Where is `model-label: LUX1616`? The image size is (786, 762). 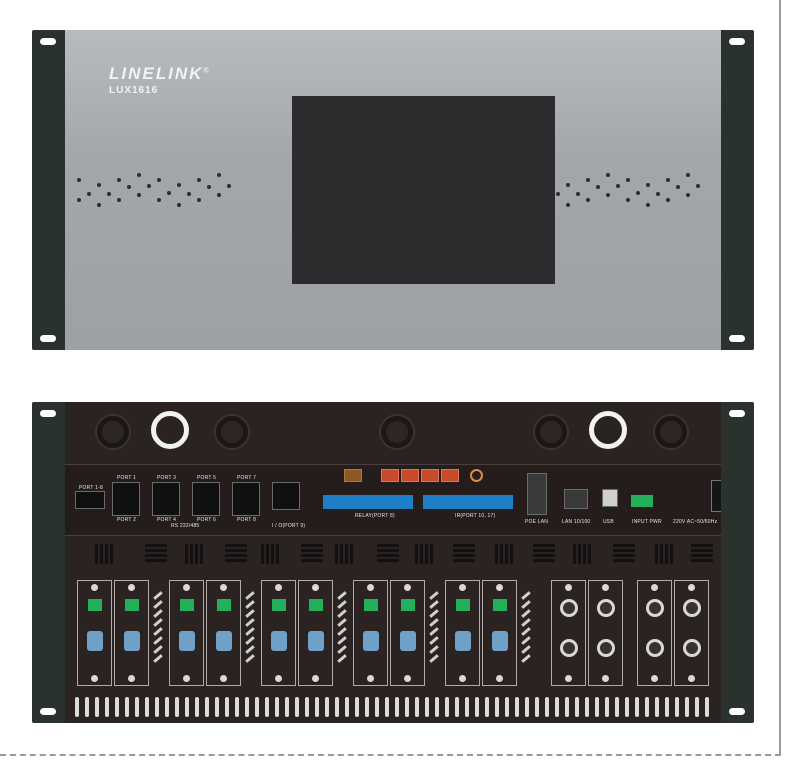
model-label: LUX1616 is located at coordinates (134, 90).